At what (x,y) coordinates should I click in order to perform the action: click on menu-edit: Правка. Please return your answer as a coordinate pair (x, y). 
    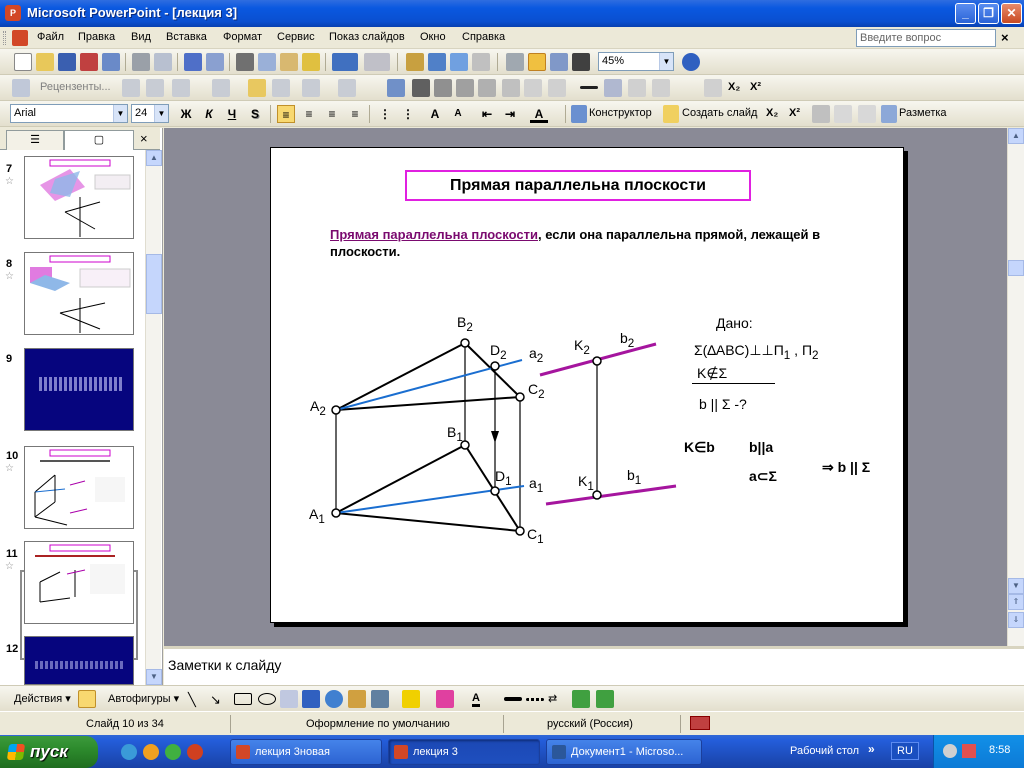
    Looking at the image, I should click on (96, 37).